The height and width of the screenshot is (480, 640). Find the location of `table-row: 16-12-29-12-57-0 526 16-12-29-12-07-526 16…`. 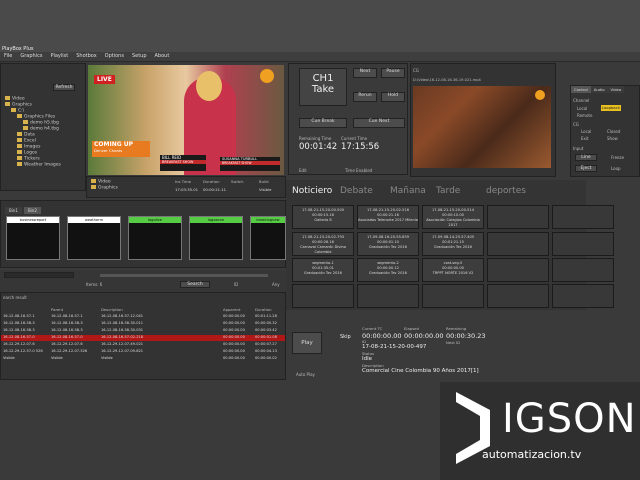

table-row: 16-12-29-12-57-0 526 16-12-29-12-07-526 16… is located at coordinates (143, 352).